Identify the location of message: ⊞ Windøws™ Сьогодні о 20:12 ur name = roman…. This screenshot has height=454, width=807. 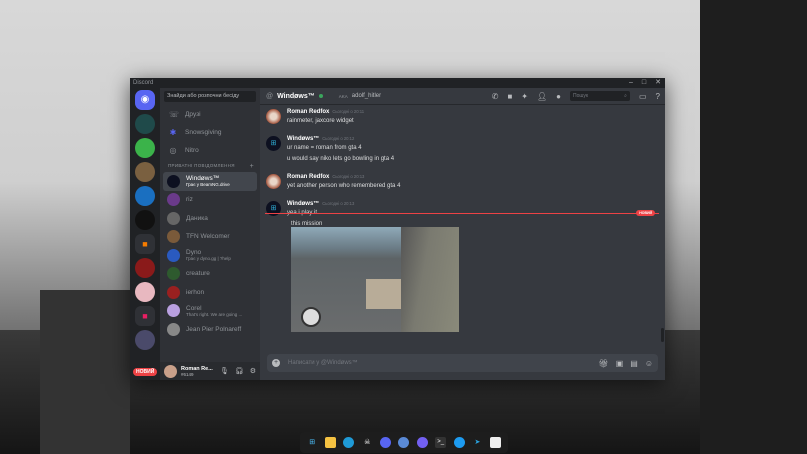
(330, 149).